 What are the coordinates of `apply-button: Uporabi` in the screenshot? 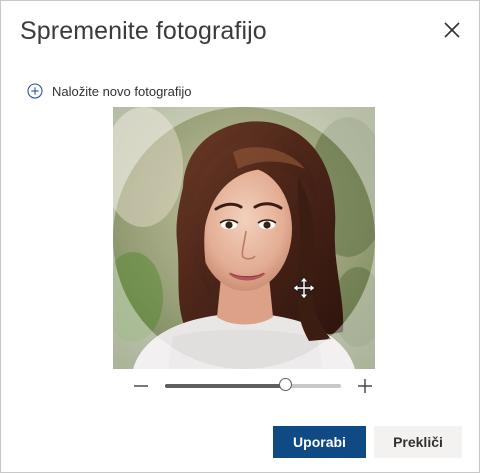 It's located at (319, 442).